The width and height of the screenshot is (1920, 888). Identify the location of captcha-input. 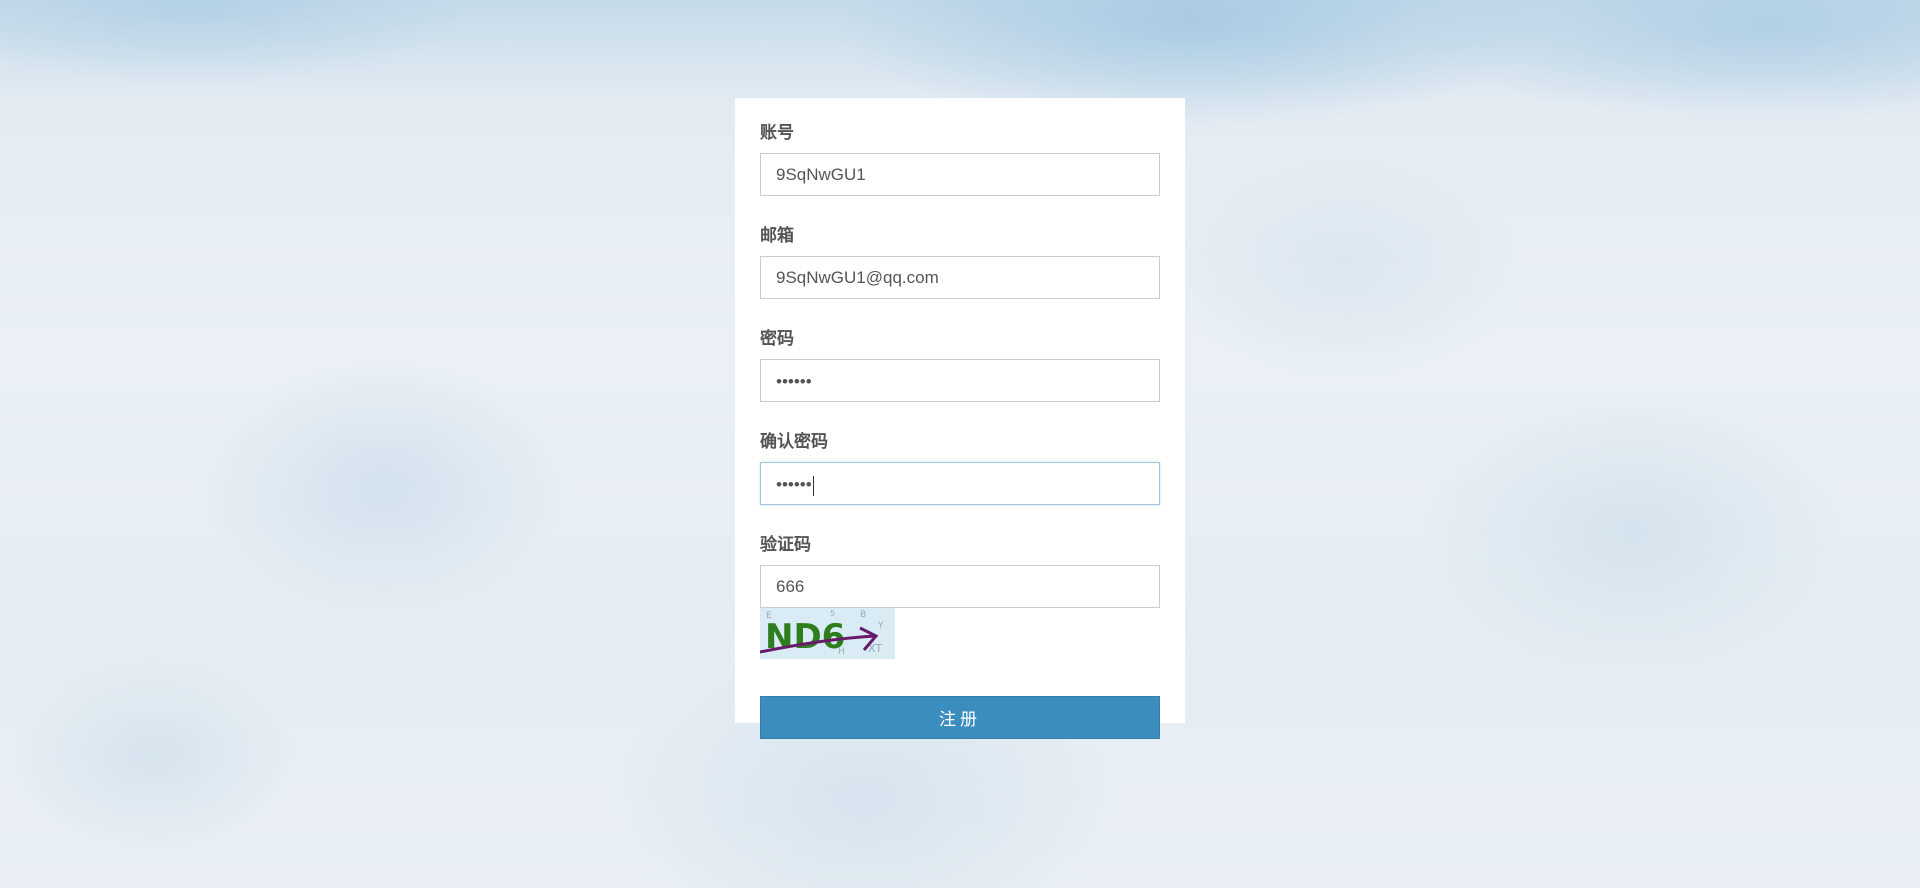
(960, 586).